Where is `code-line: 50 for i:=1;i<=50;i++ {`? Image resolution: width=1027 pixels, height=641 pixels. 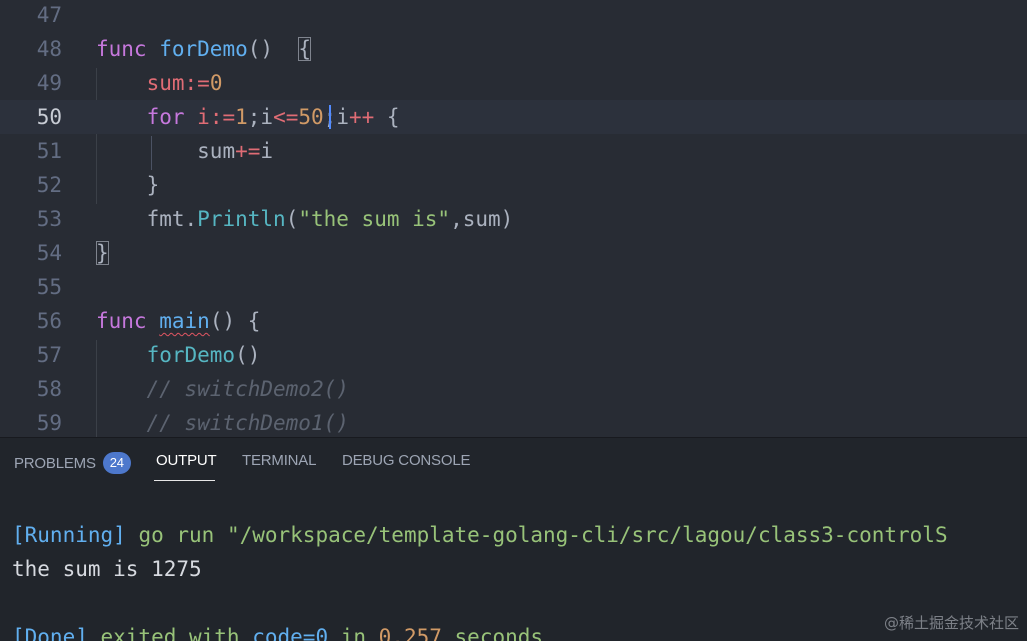 code-line: 50 for i:=1;i<=50;i++ { is located at coordinates (513, 117).